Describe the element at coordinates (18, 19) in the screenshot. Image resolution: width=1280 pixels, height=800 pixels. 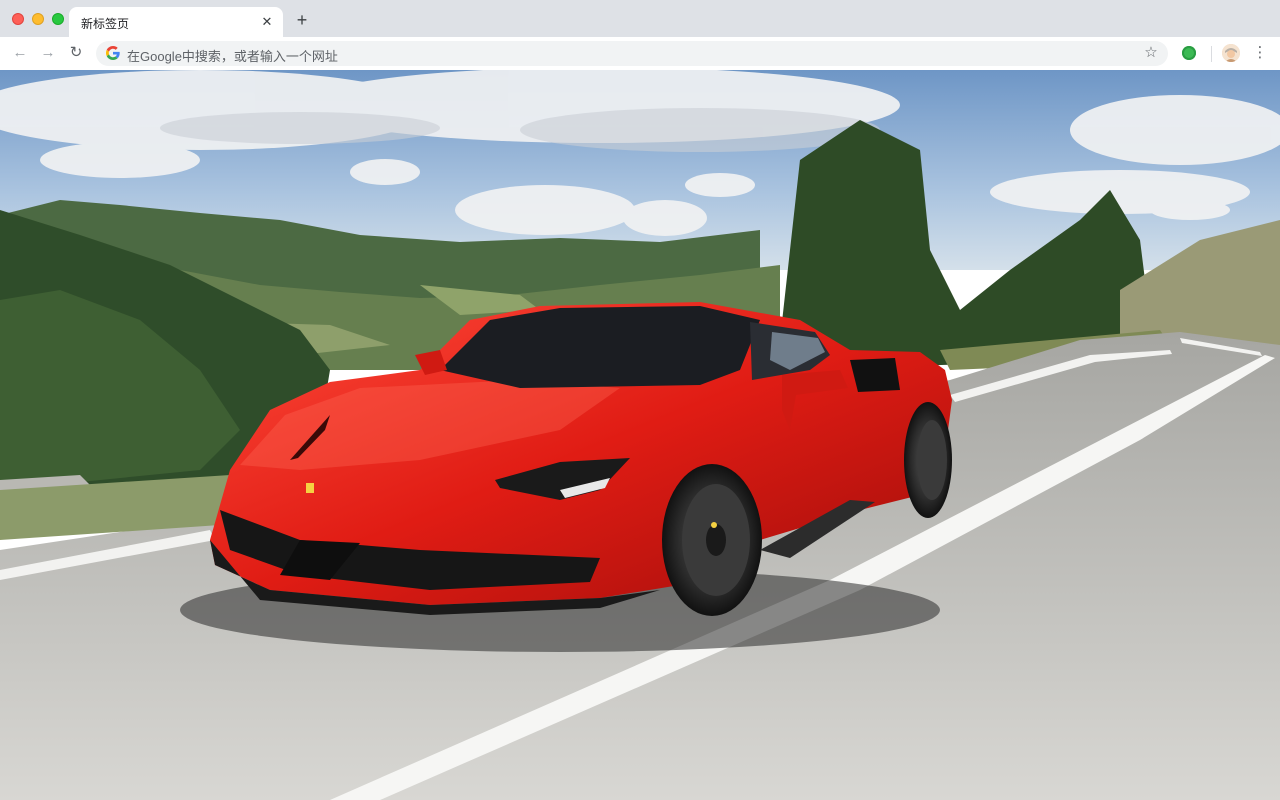
I see `close-window-button` at that location.